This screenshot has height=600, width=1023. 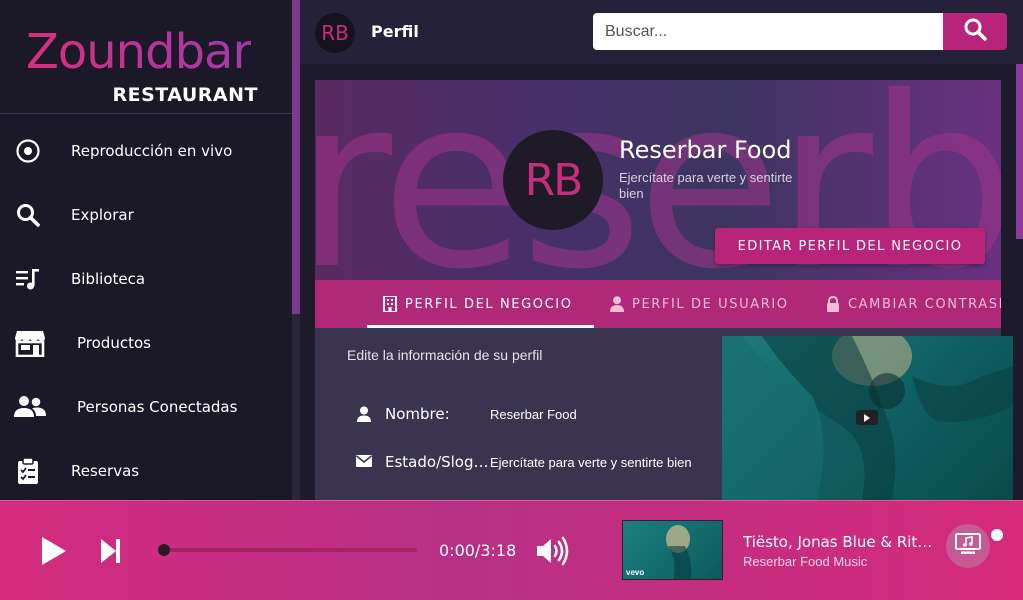 I want to click on edit-business-profile-button: EDITAR PERFIL DEL NEGOCIO, so click(x=850, y=246).